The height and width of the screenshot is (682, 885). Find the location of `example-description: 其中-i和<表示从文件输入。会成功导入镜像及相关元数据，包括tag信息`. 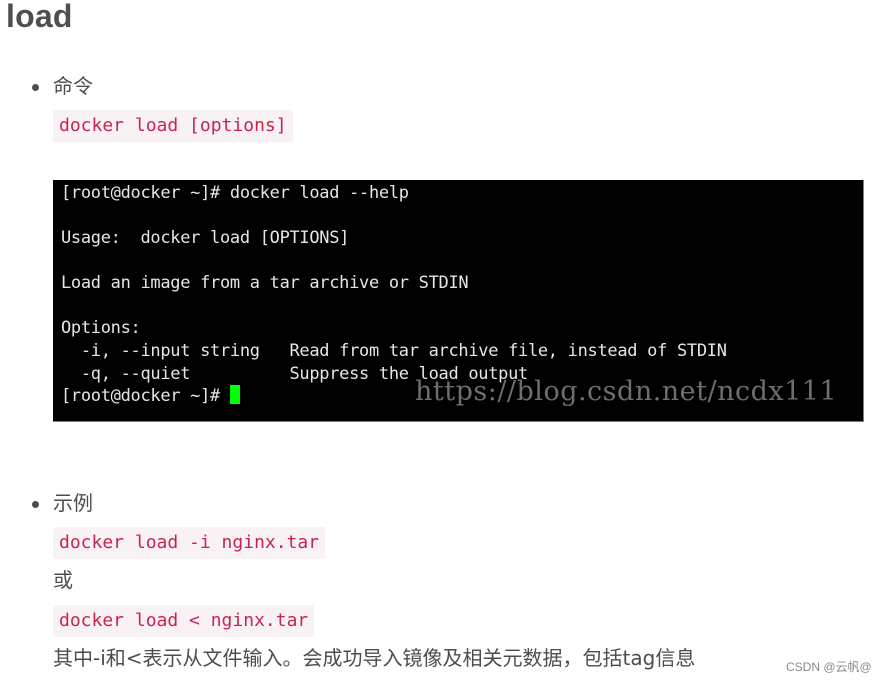

example-description: 其中-i和<表示从文件输入。会成功导入镜像及相关元数据，包括tag信息 is located at coordinates (374, 658).